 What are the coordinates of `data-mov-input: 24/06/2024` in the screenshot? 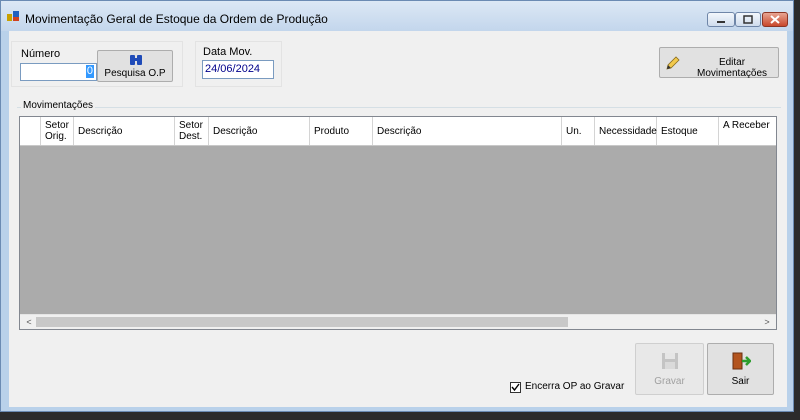 It's located at (238, 69).